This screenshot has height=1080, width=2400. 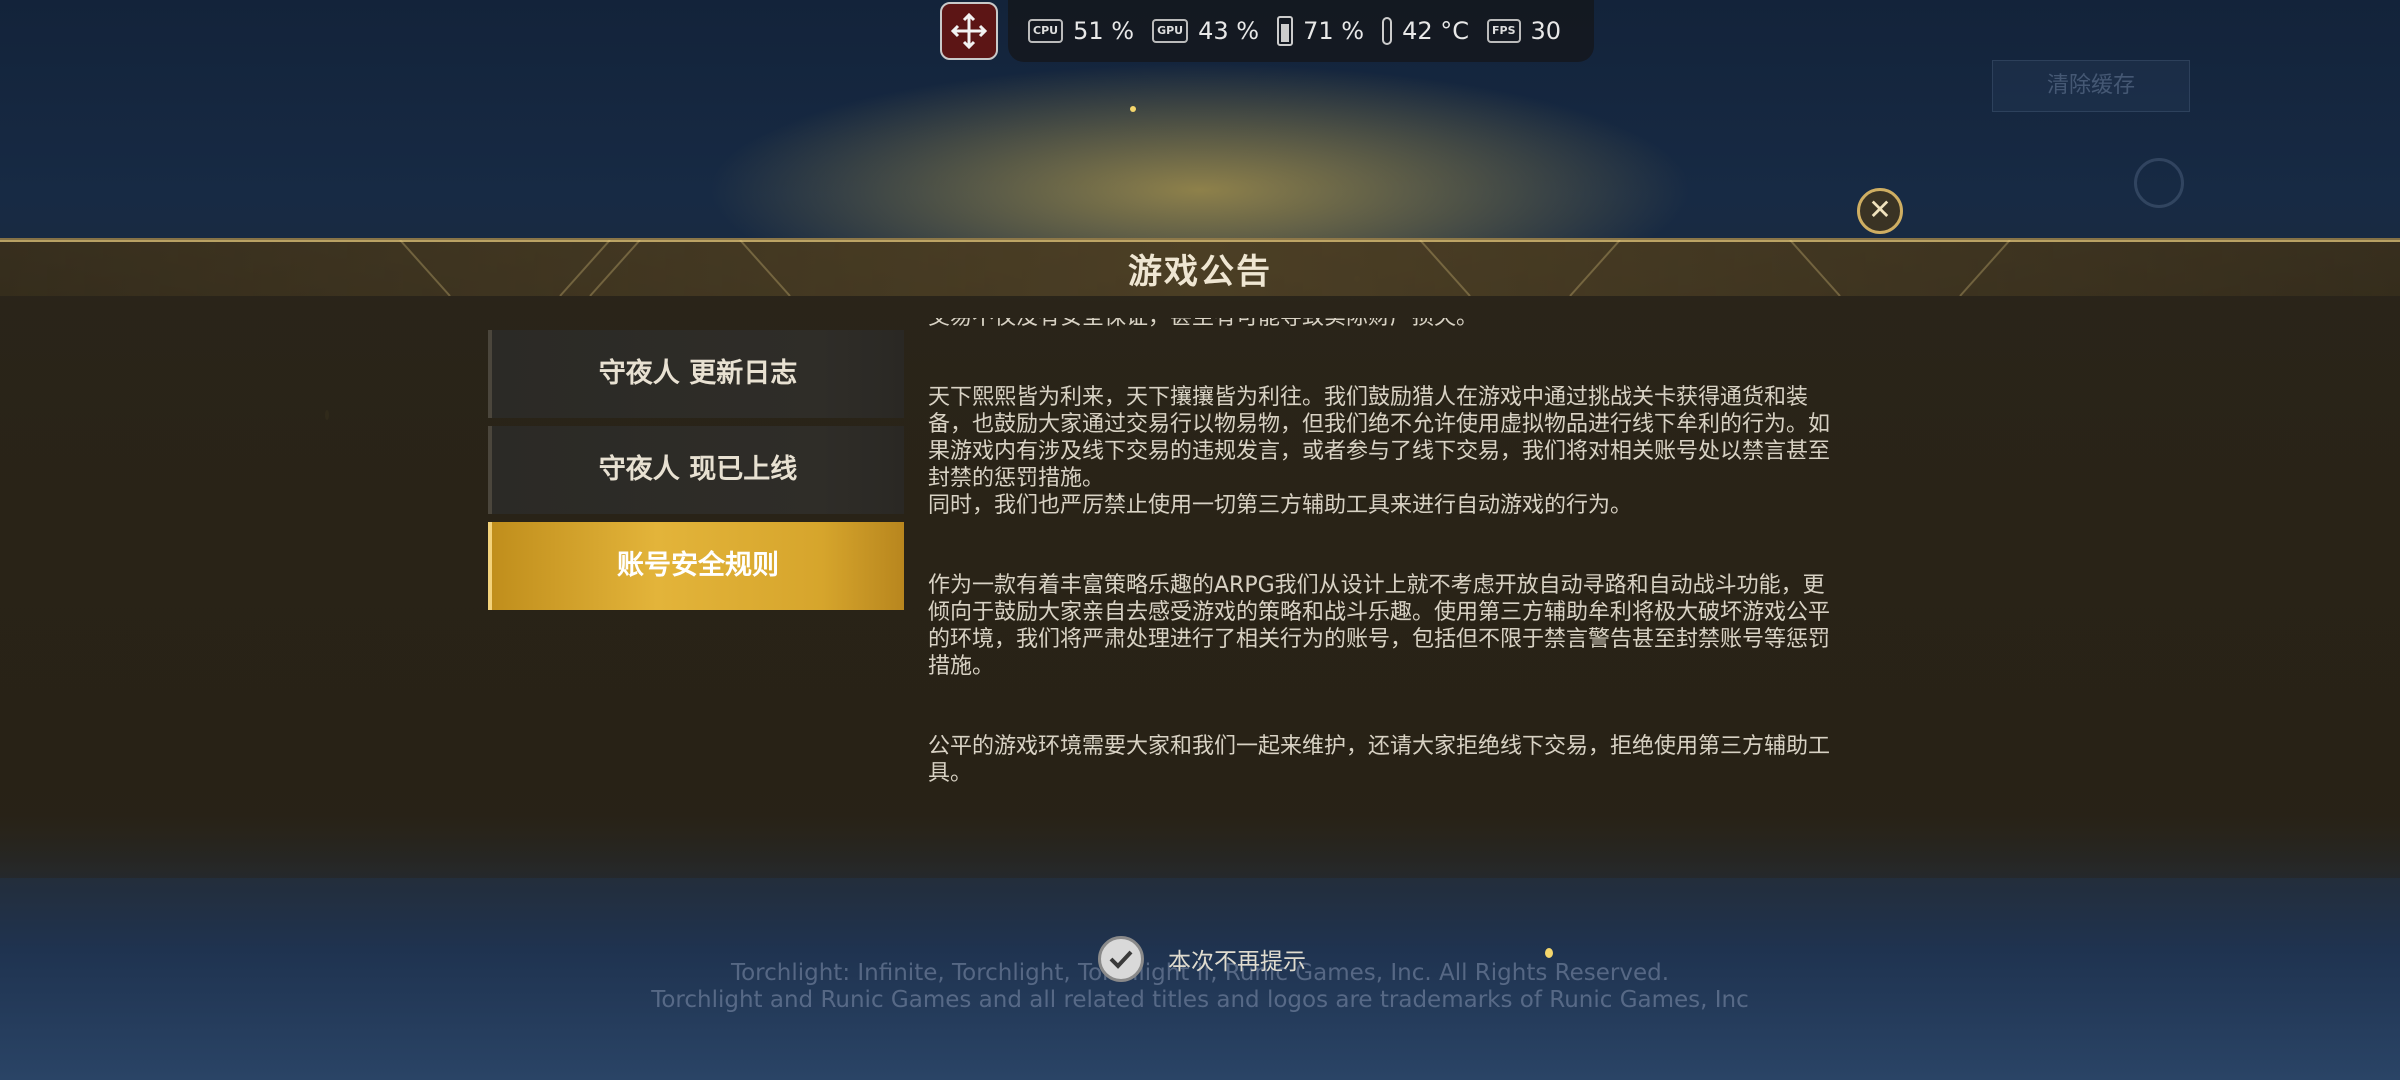 What do you see at coordinates (2159, 183) in the screenshot?
I see `customer-service-icon` at bounding box center [2159, 183].